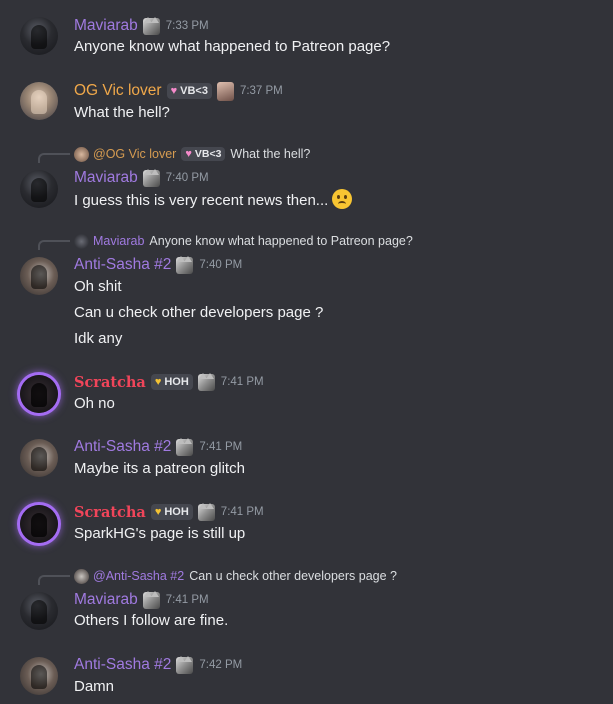 Image resolution: width=613 pixels, height=704 pixels. Describe the element at coordinates (221, 665) in the screenshot. I see `timestamp: 7:42 PM` at that location.